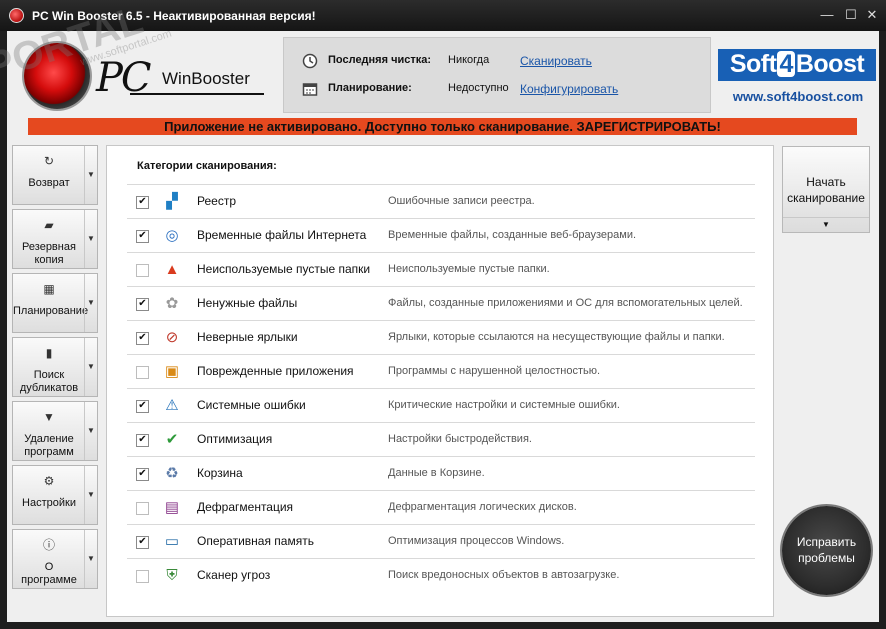  I want to click on system-error-icon: ⚠, so click(172, 405).